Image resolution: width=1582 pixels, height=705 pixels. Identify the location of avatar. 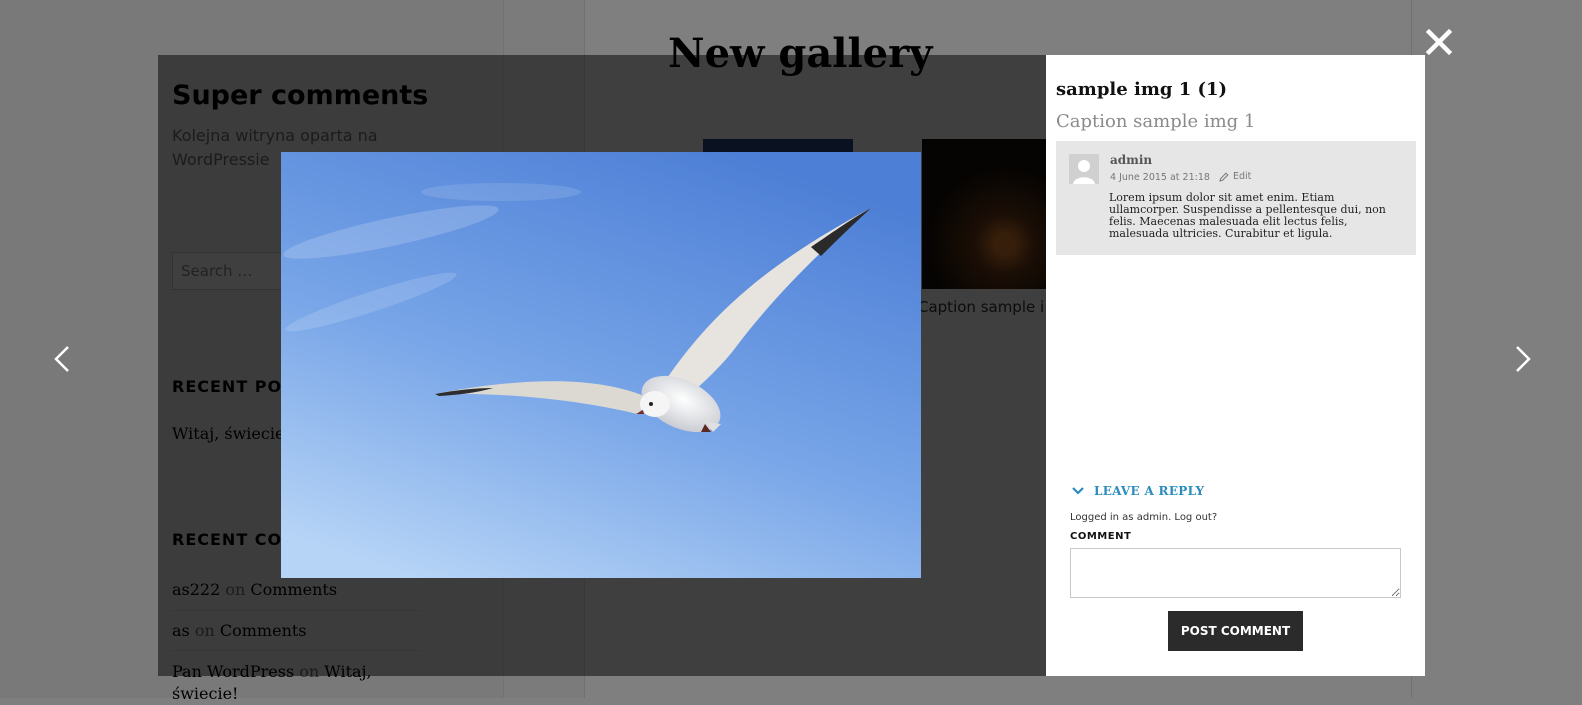
(1084, 169).